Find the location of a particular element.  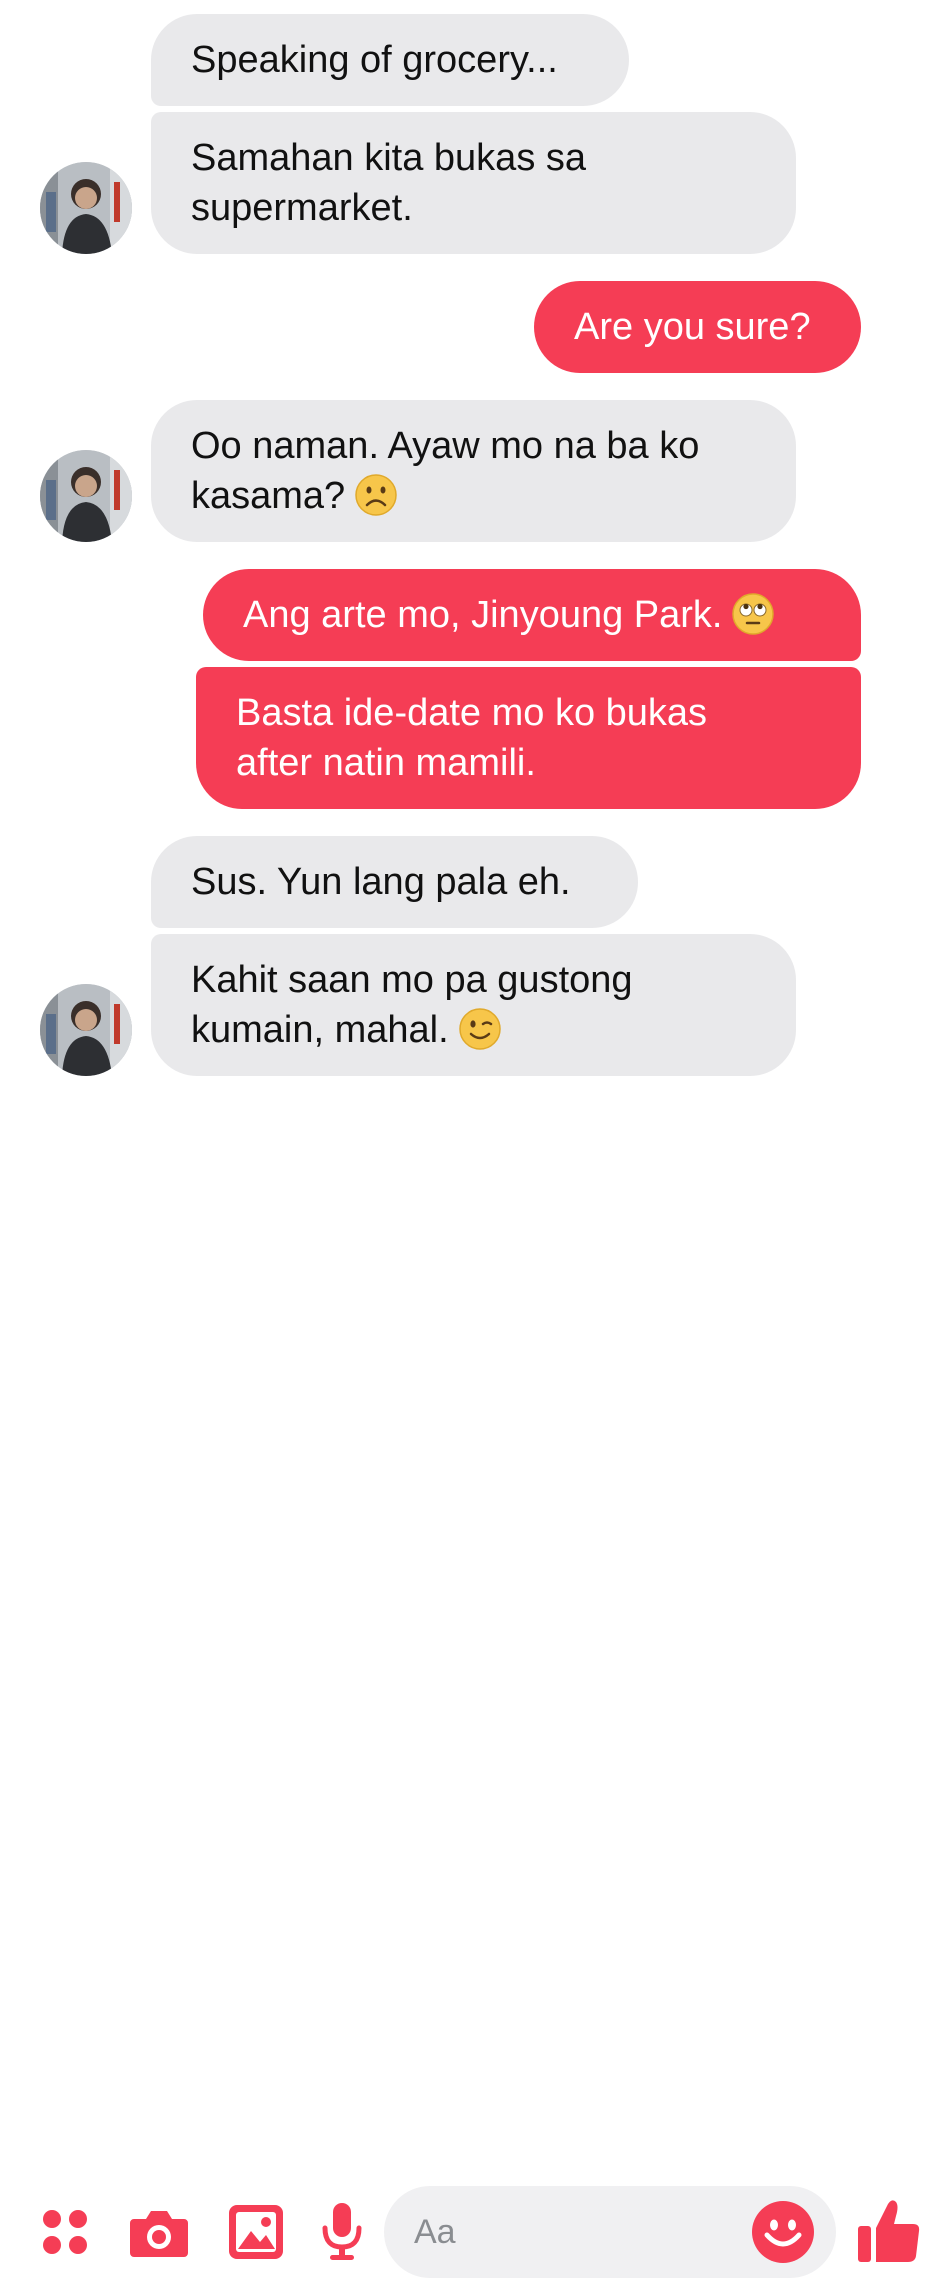

message-text: Sus. Yun lang pala eh. is located at coordinates (381, 882).